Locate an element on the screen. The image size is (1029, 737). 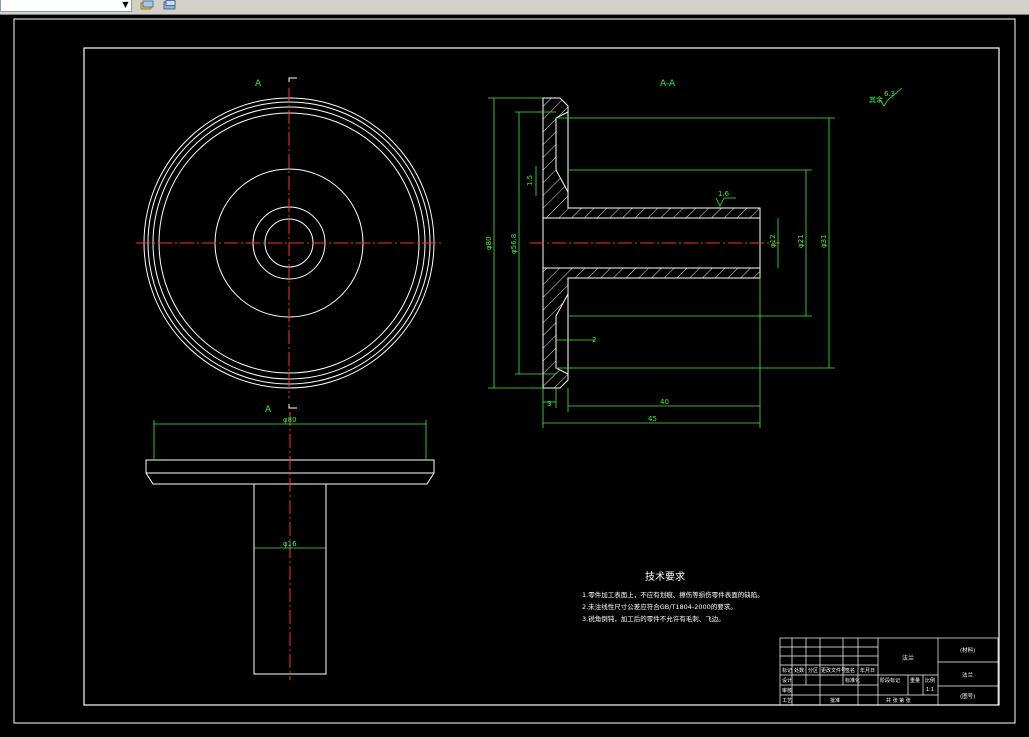
dim-outer-mid: φ21 is located at coordinates (801, 241).